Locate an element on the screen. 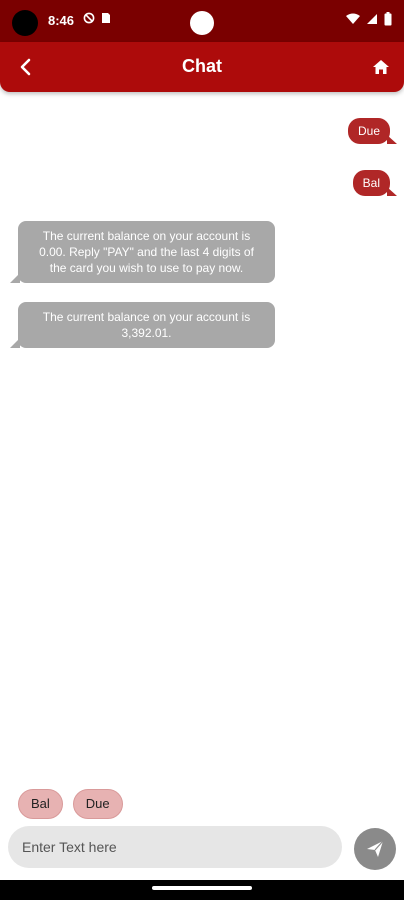 Image resolution: width=404 pixels, height=900 pixels. message-input-container is located at coordinates (175, 847).